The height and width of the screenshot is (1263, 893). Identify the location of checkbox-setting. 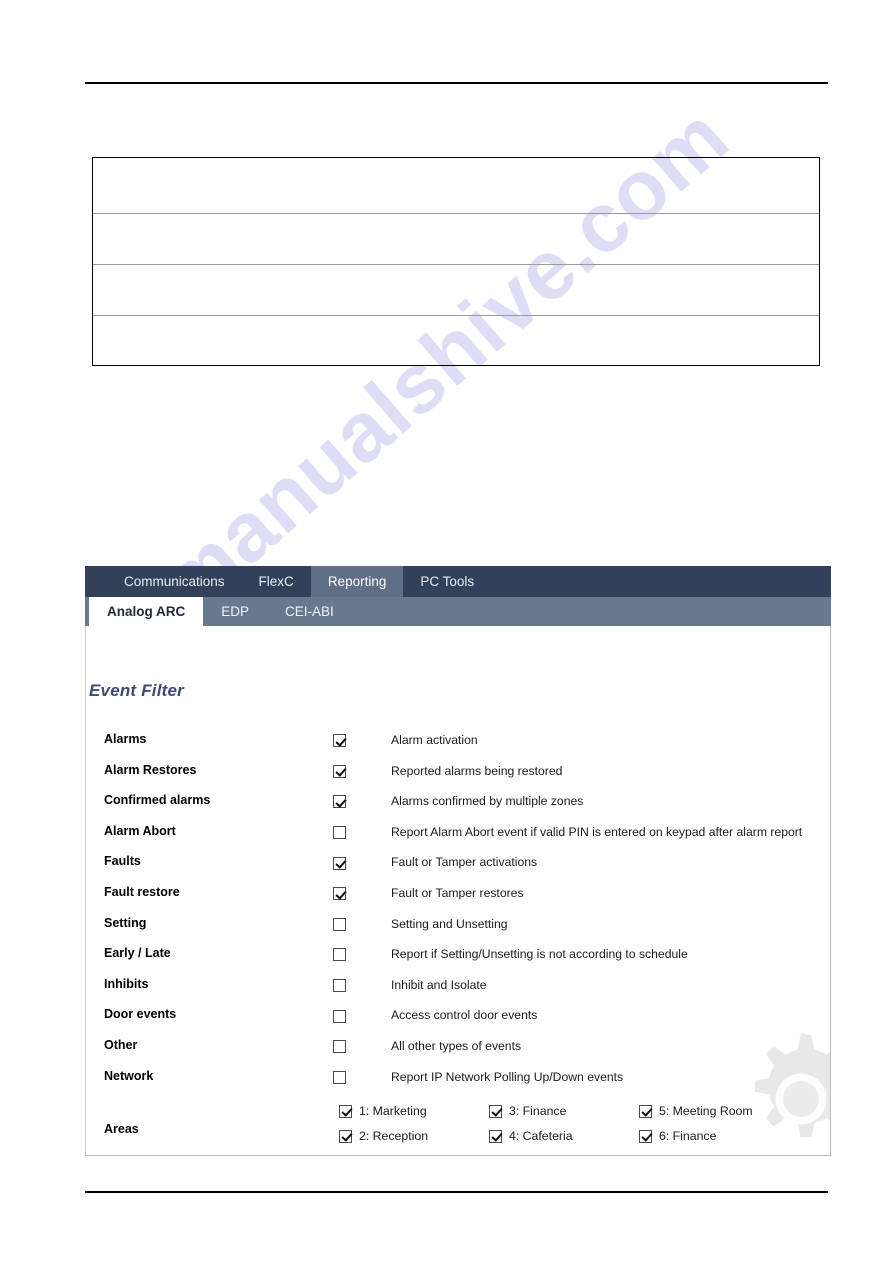
(339, 925).